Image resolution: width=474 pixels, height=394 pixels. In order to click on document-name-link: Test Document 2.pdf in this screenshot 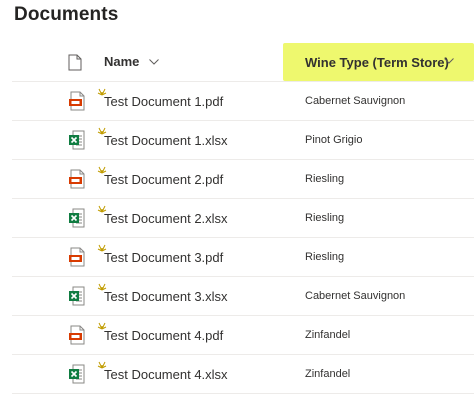, I will do `click(163, 179)`.